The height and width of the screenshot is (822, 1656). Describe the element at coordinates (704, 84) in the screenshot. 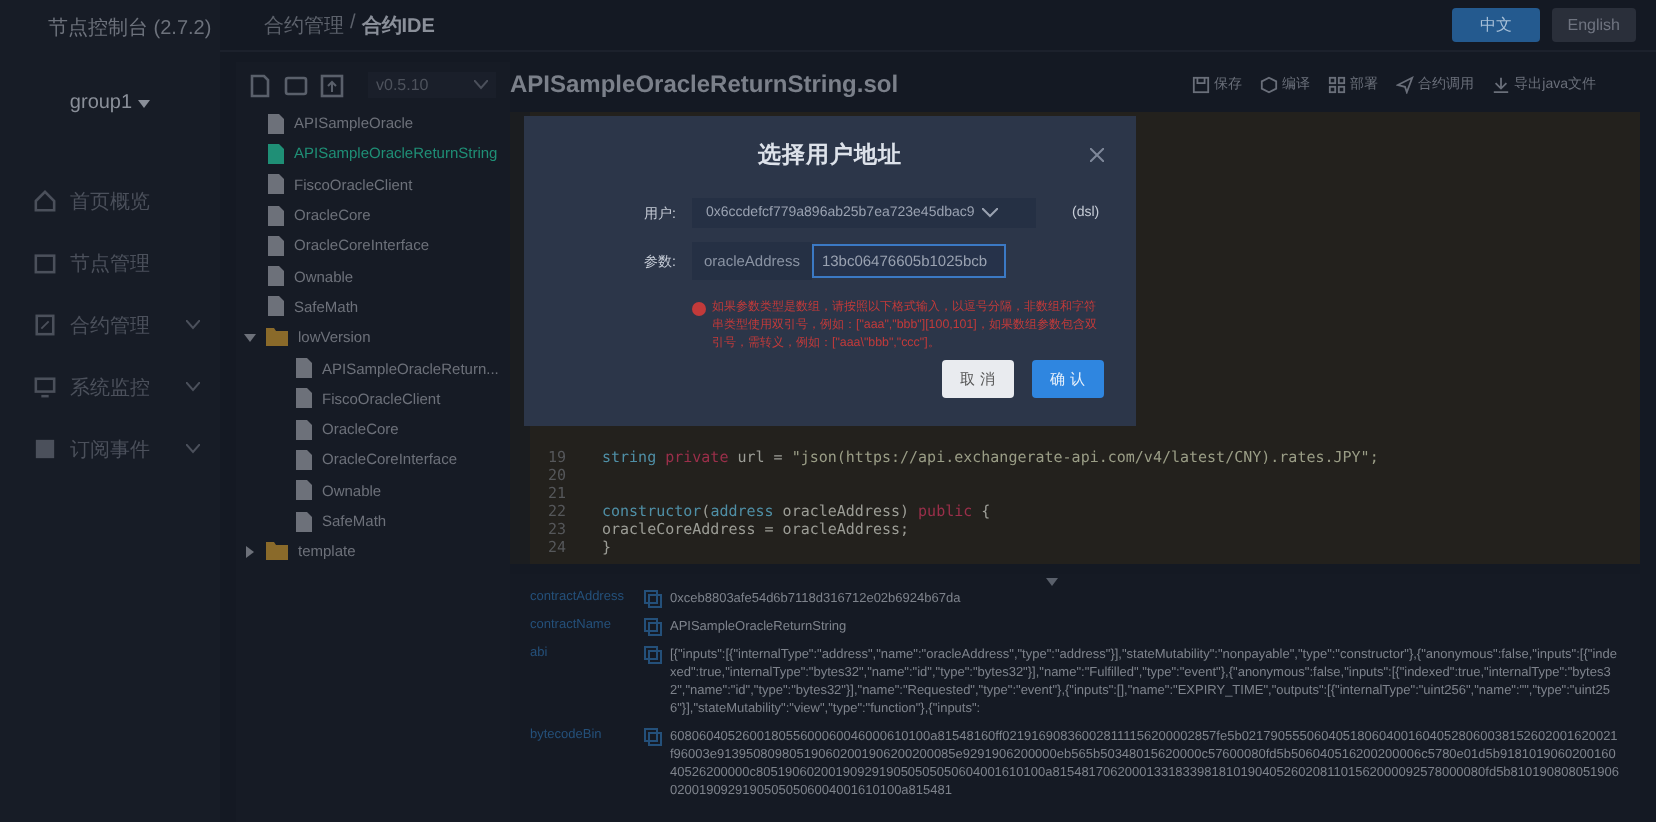

I see `file-title: APISampleOracleReturnString.sol` at that location.